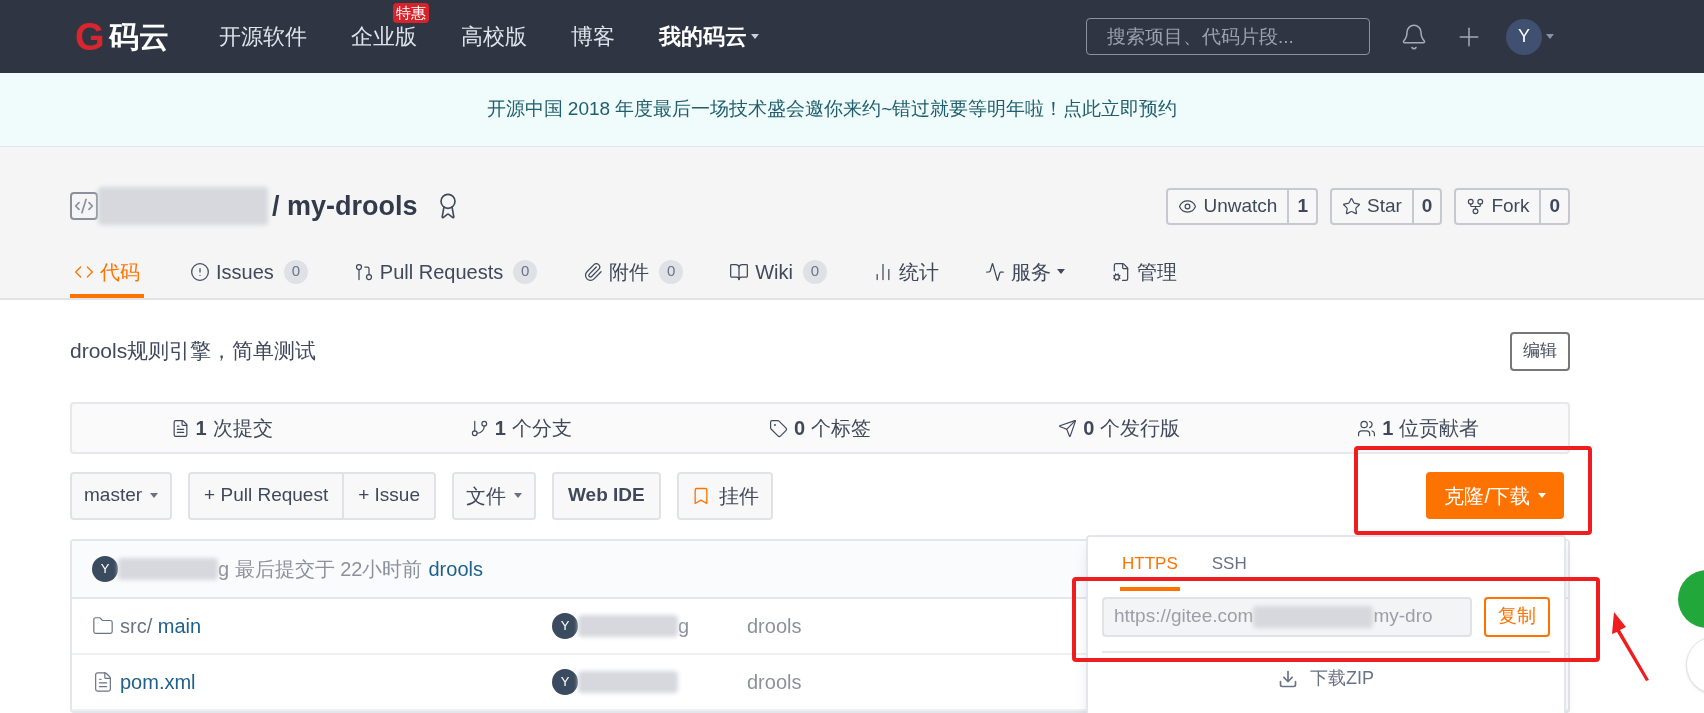 This screenshot has height=713, width=1704. Describe the element at coordinates (1326, 678) in the screenshot. I see `download-zip-link: 下载ZIP` at that location.